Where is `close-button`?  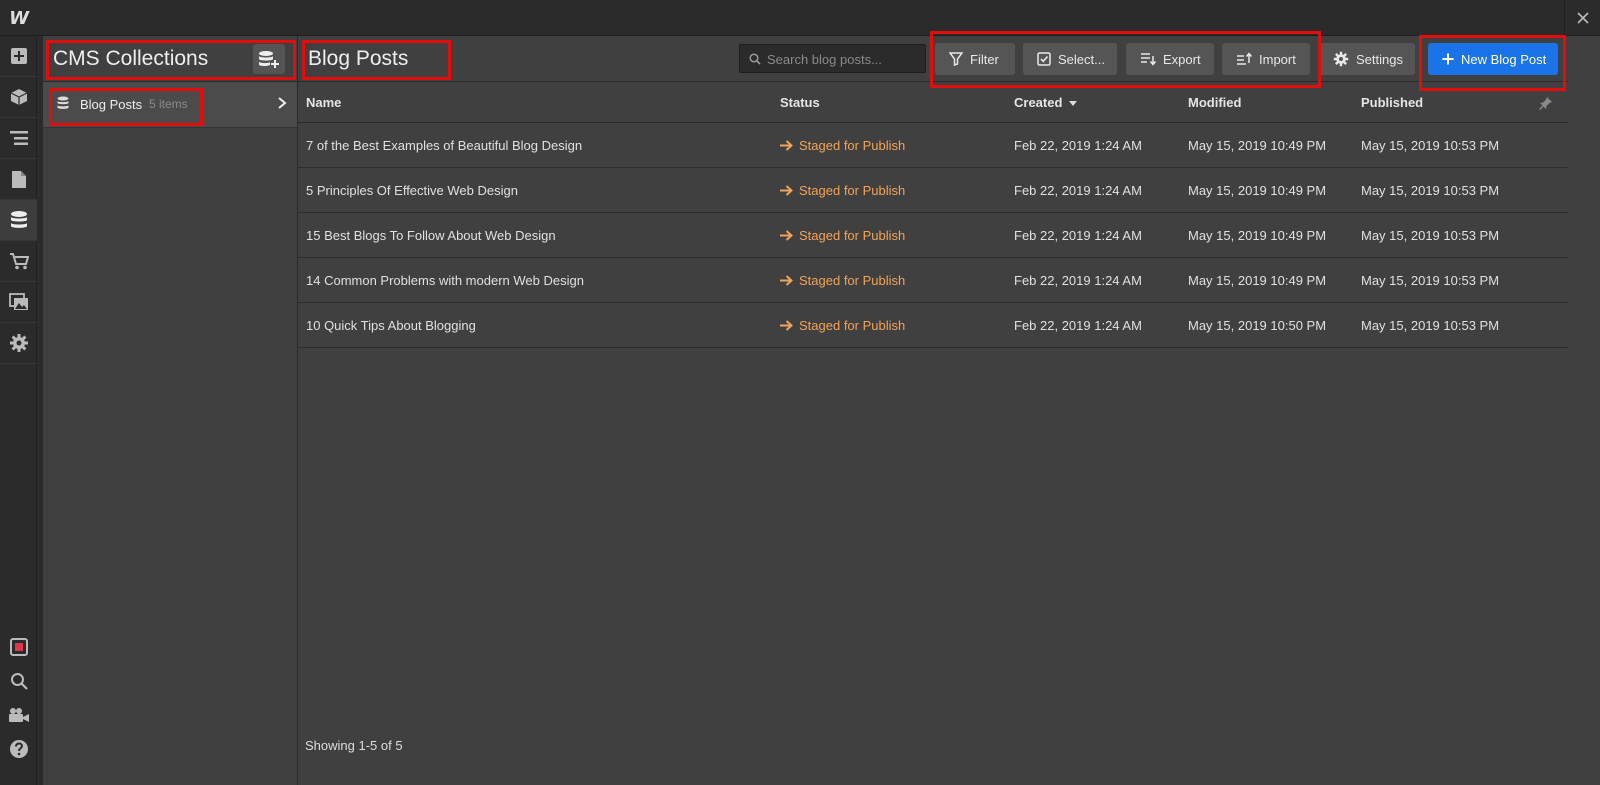
close-button is located at coordinates (1582, 18).